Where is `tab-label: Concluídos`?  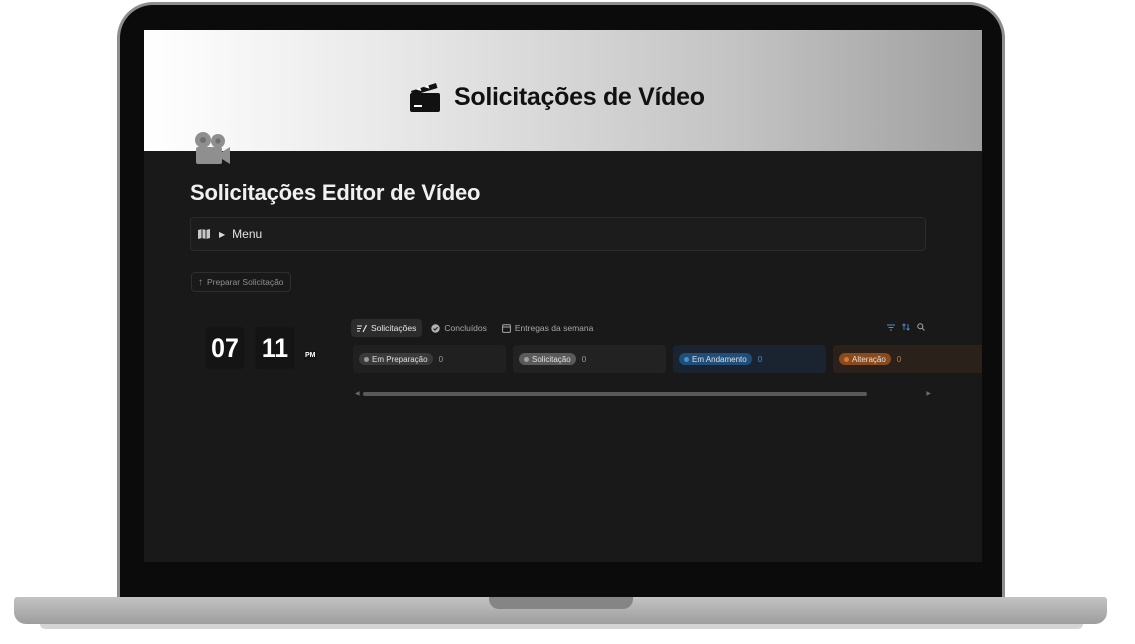
tab-label: Concluídos is located at coordinates (465, 328).